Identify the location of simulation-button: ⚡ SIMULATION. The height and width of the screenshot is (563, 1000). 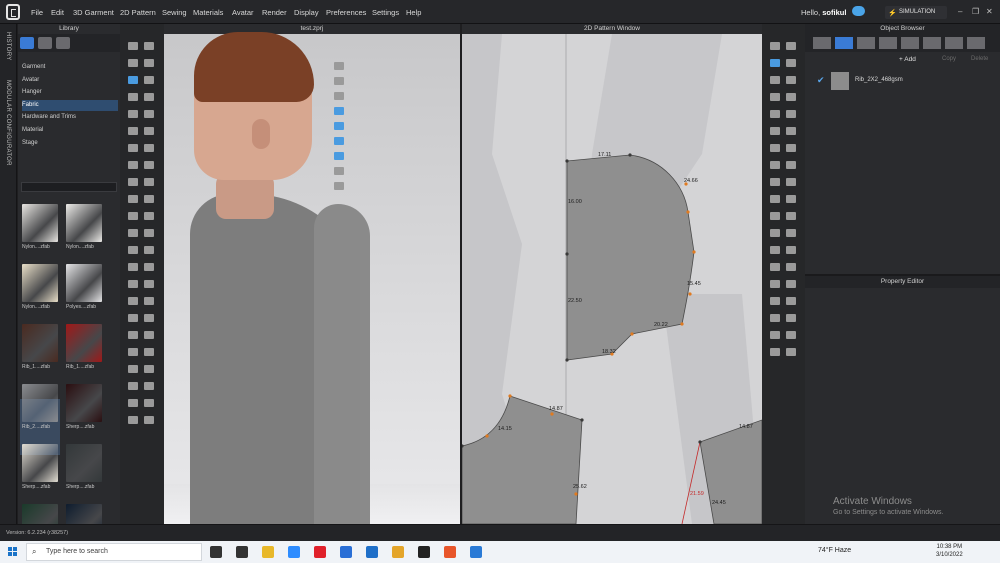
(916, 12).